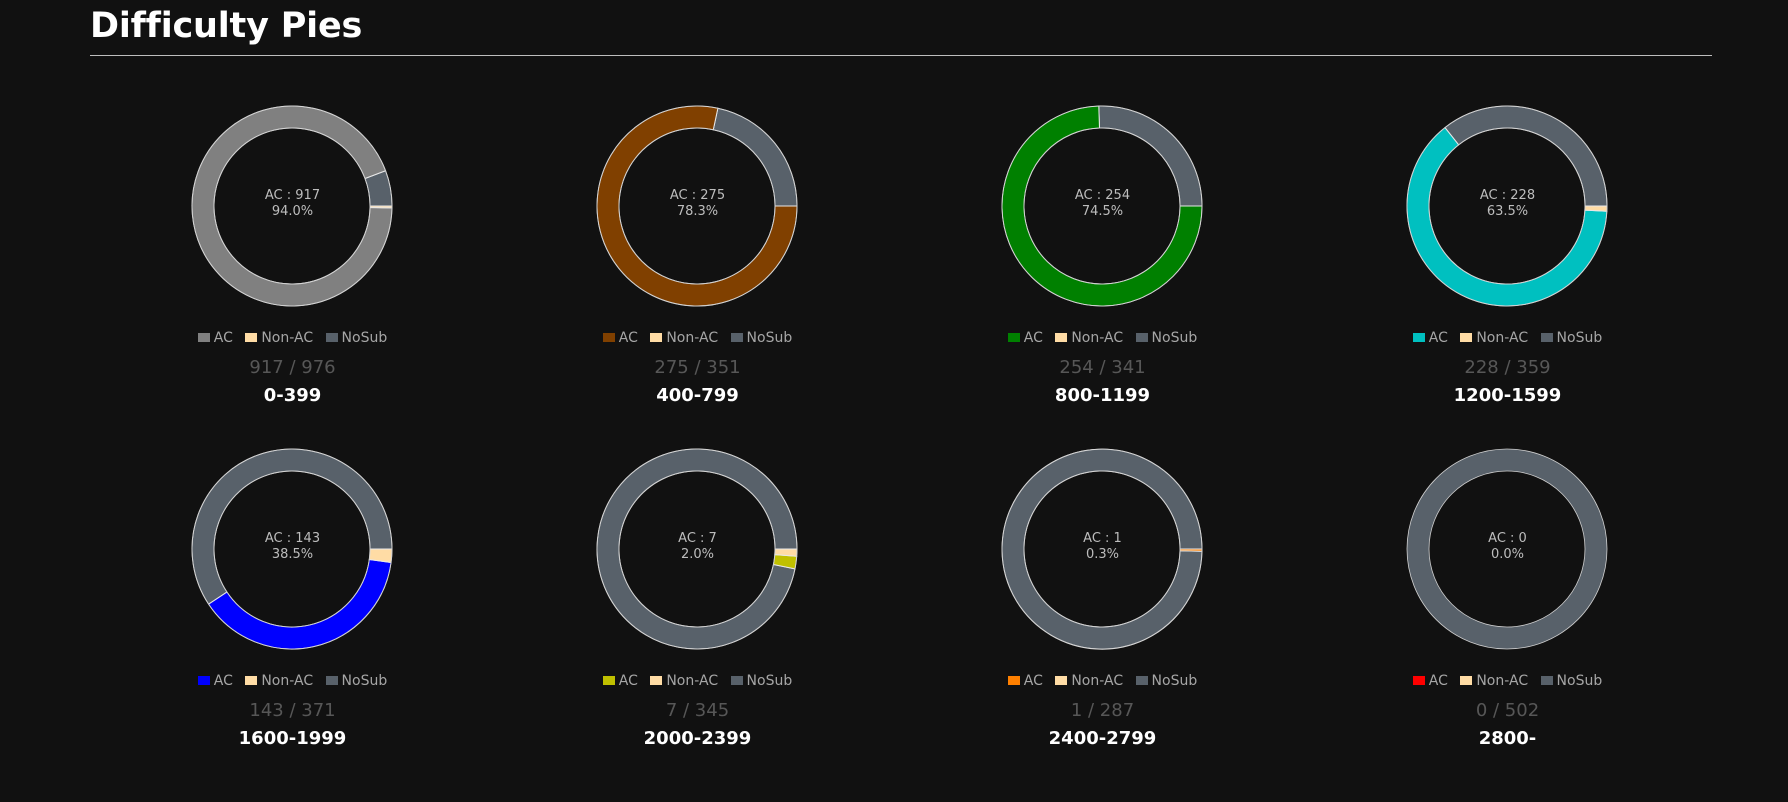 Image resolution: width=1788 pixels, height=802 pixels. I want to click on ac-percent-label: 38.5%, so click(292, 554).